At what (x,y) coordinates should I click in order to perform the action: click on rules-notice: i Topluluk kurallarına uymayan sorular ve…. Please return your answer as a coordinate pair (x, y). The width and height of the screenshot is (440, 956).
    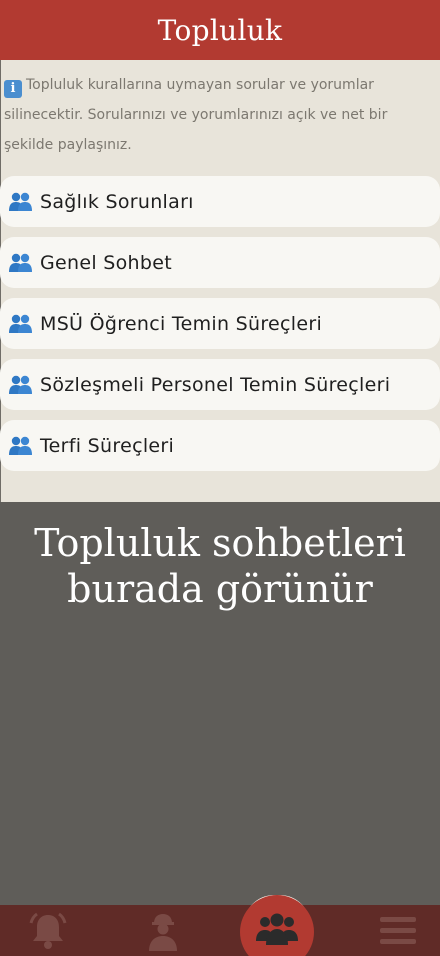
    Looking at the image, I should click on (214, 115).